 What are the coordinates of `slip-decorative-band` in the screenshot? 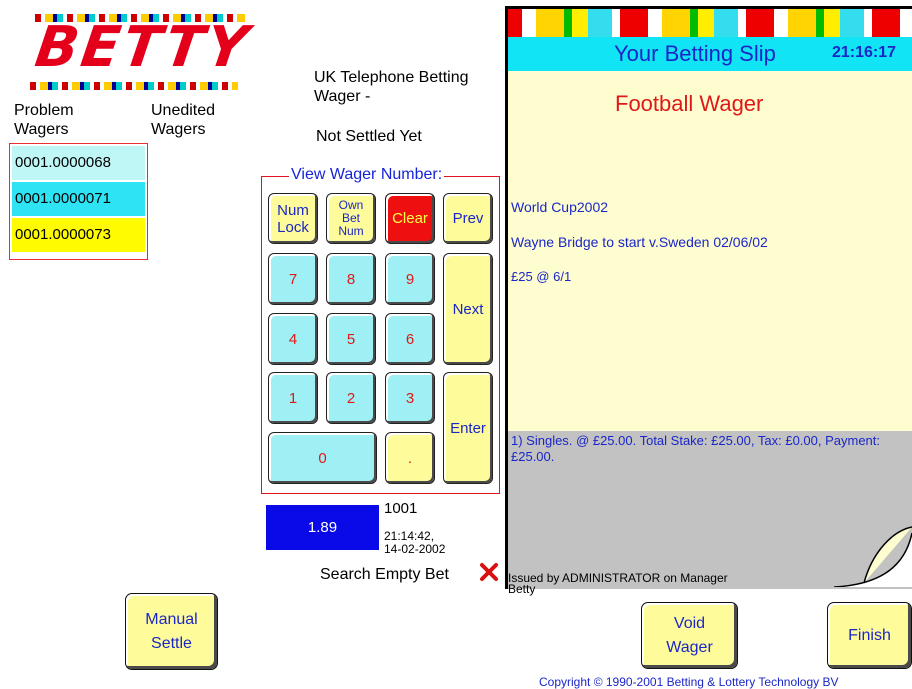 It's located at (710, 23).